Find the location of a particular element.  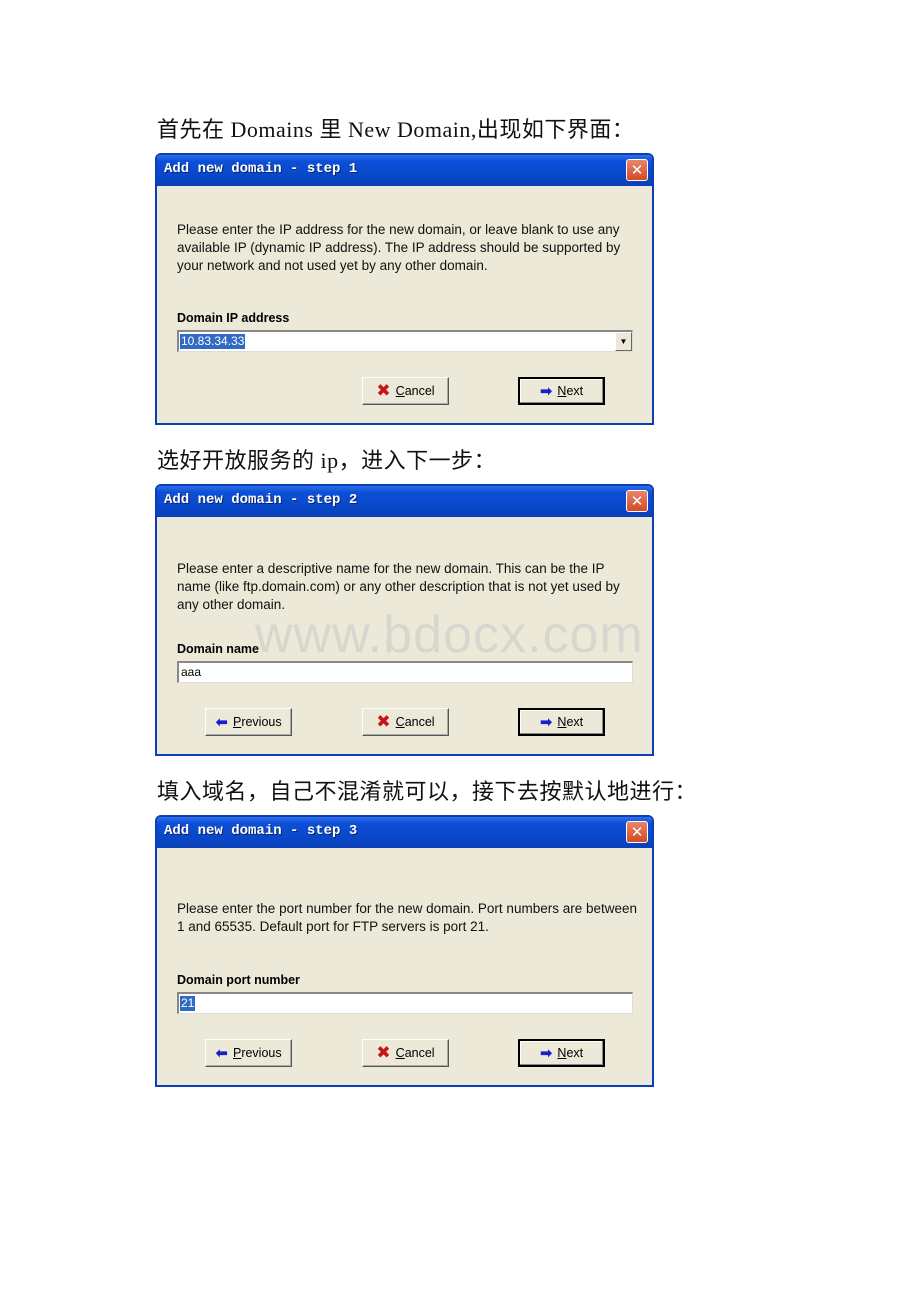

chevron-down-icon: ▼ is located at coordinates (623, 341).